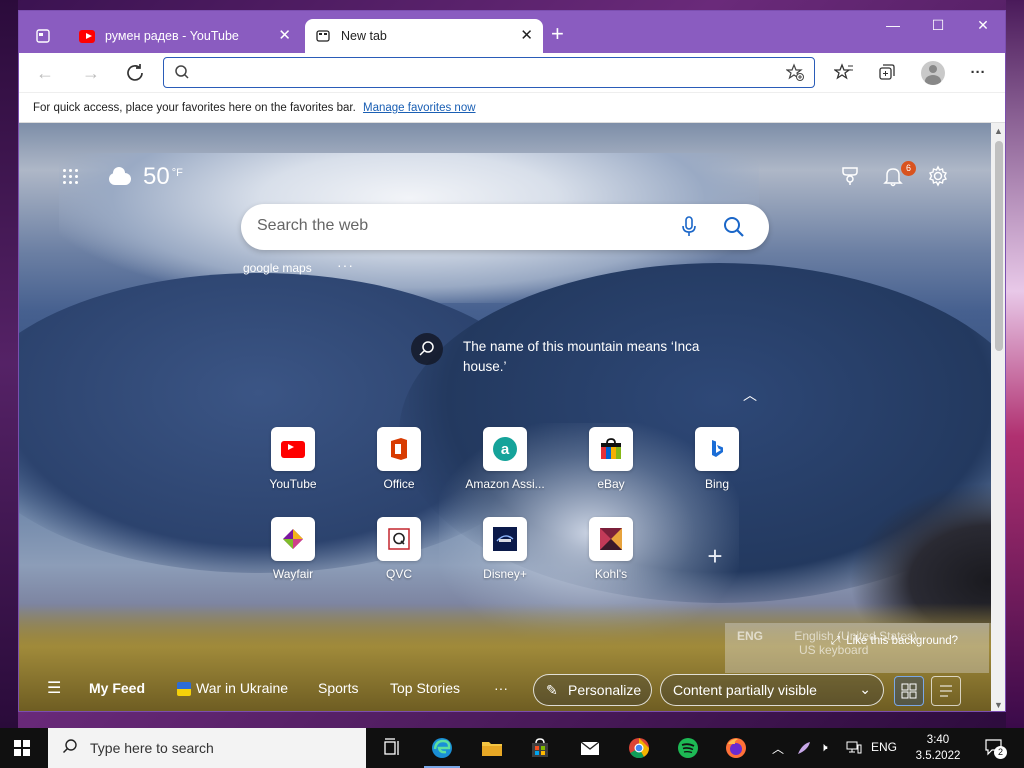 This screenshot has width=1024, height=768. I want to click on chrome-icon, so click(639, 748).